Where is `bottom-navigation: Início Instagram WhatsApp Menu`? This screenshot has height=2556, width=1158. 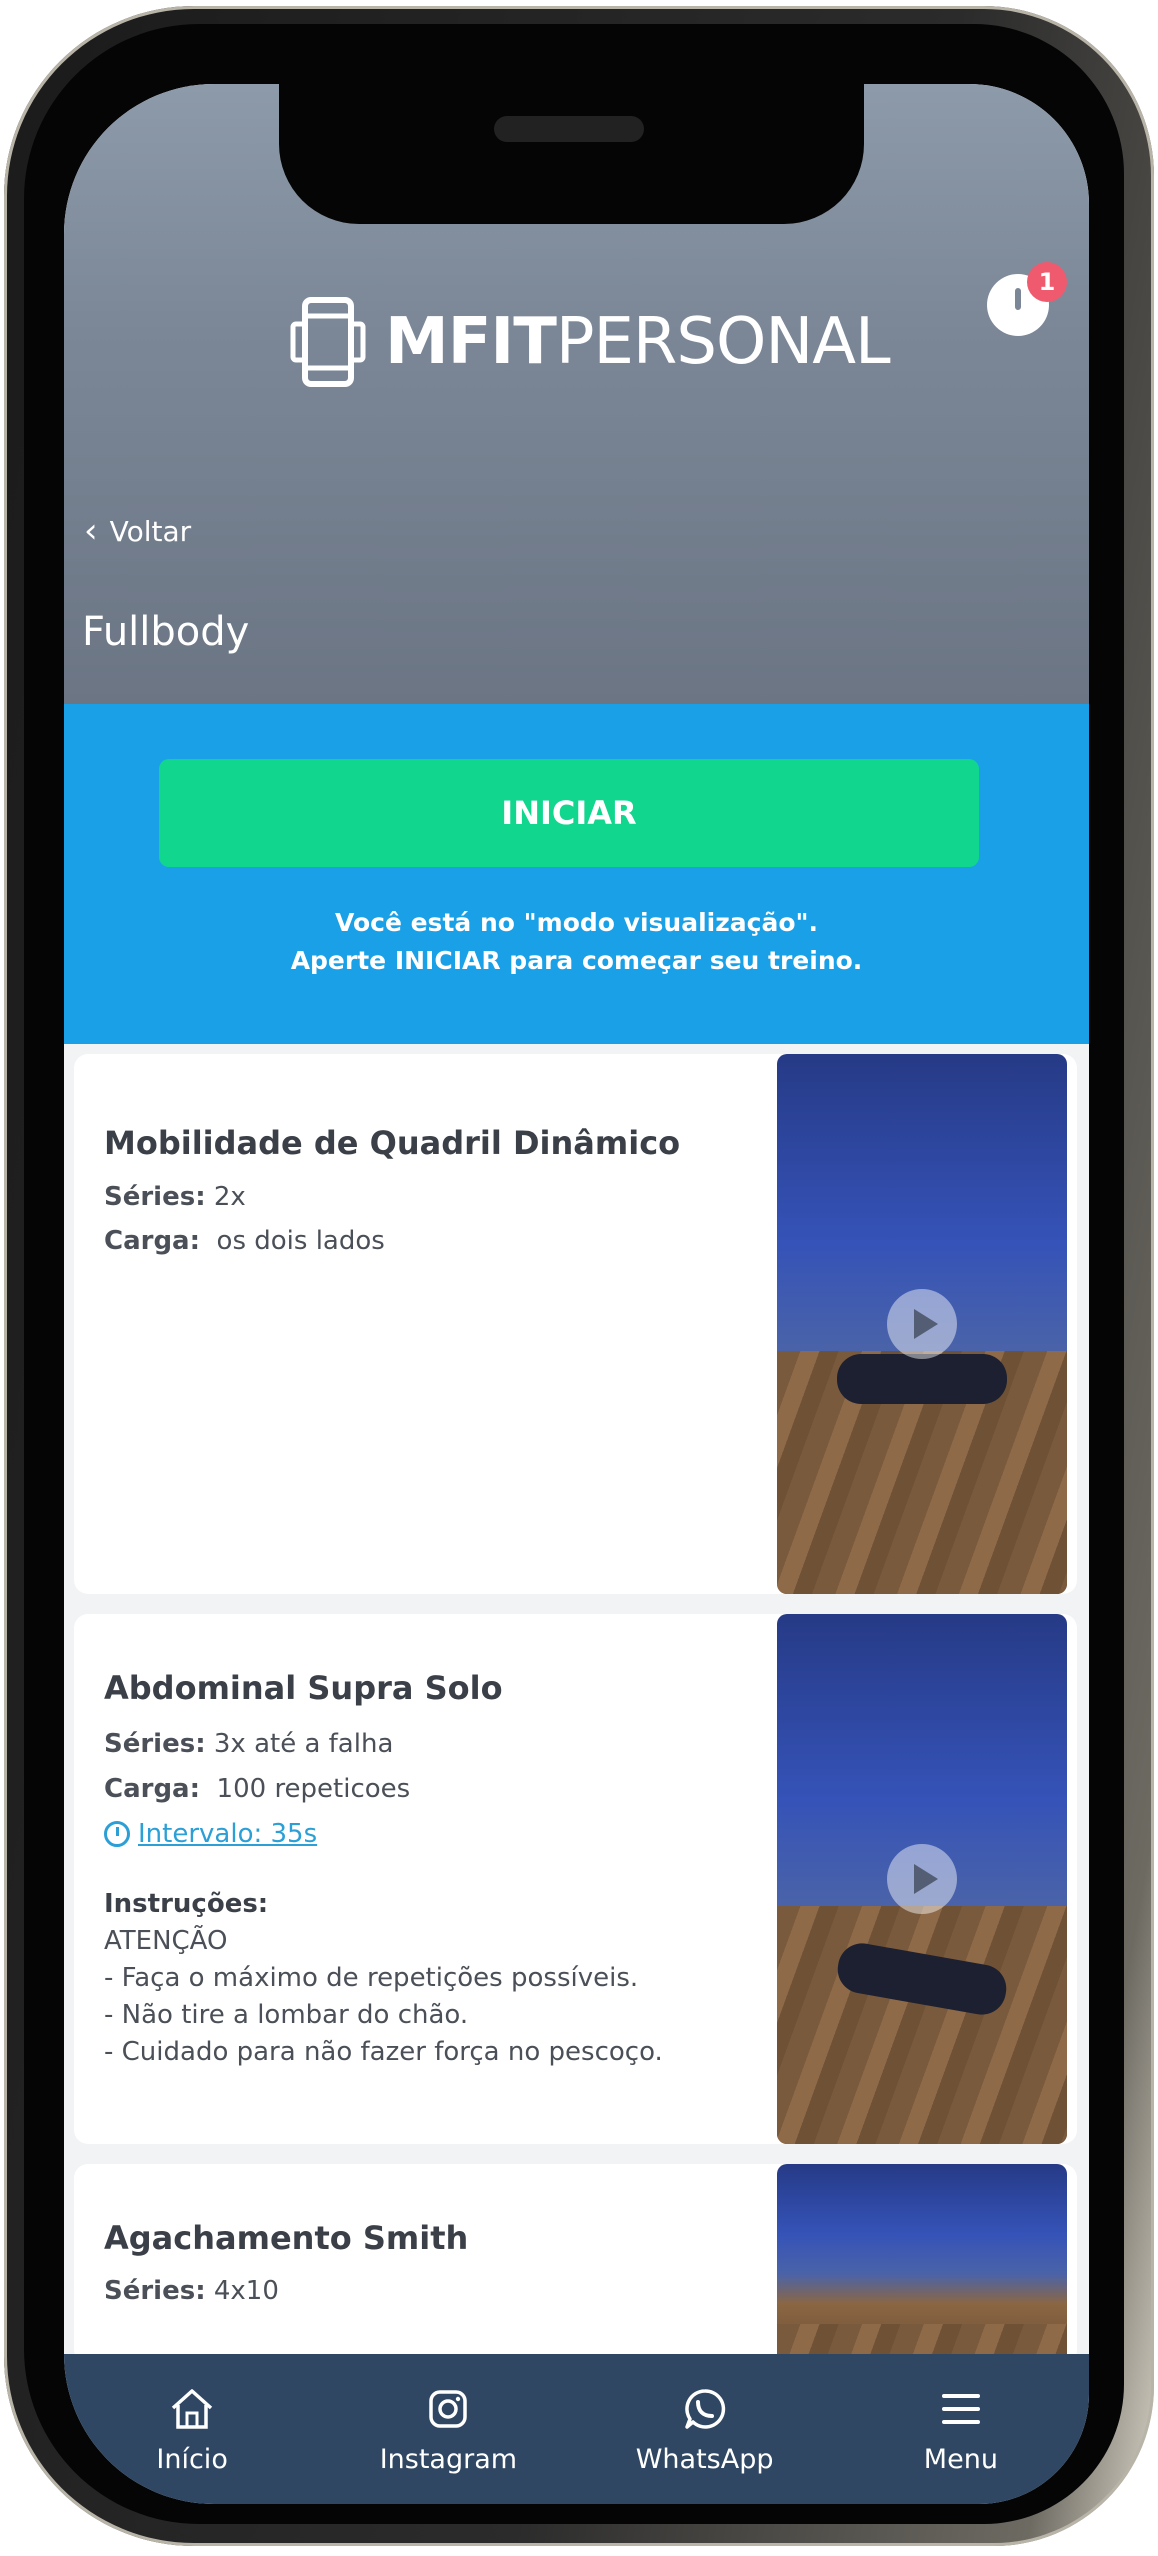
bottom-navigation: Início Instagram WhatsApp Menu is located at coordinates (576, 2429).